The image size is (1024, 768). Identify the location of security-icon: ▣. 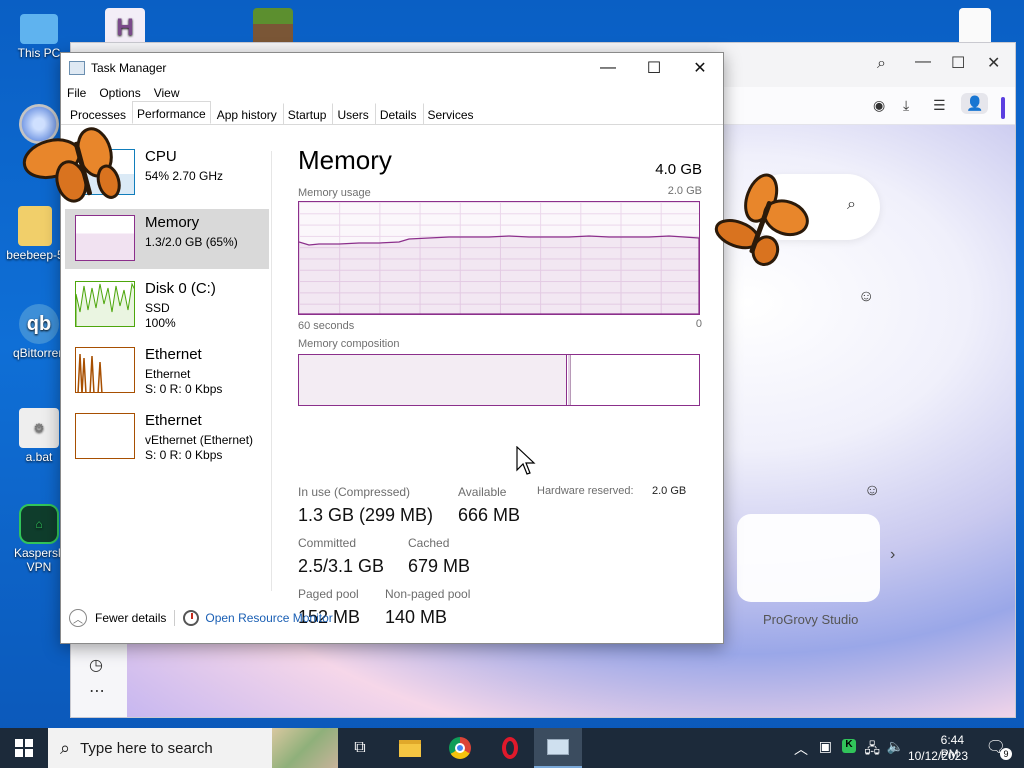
(825, 746).